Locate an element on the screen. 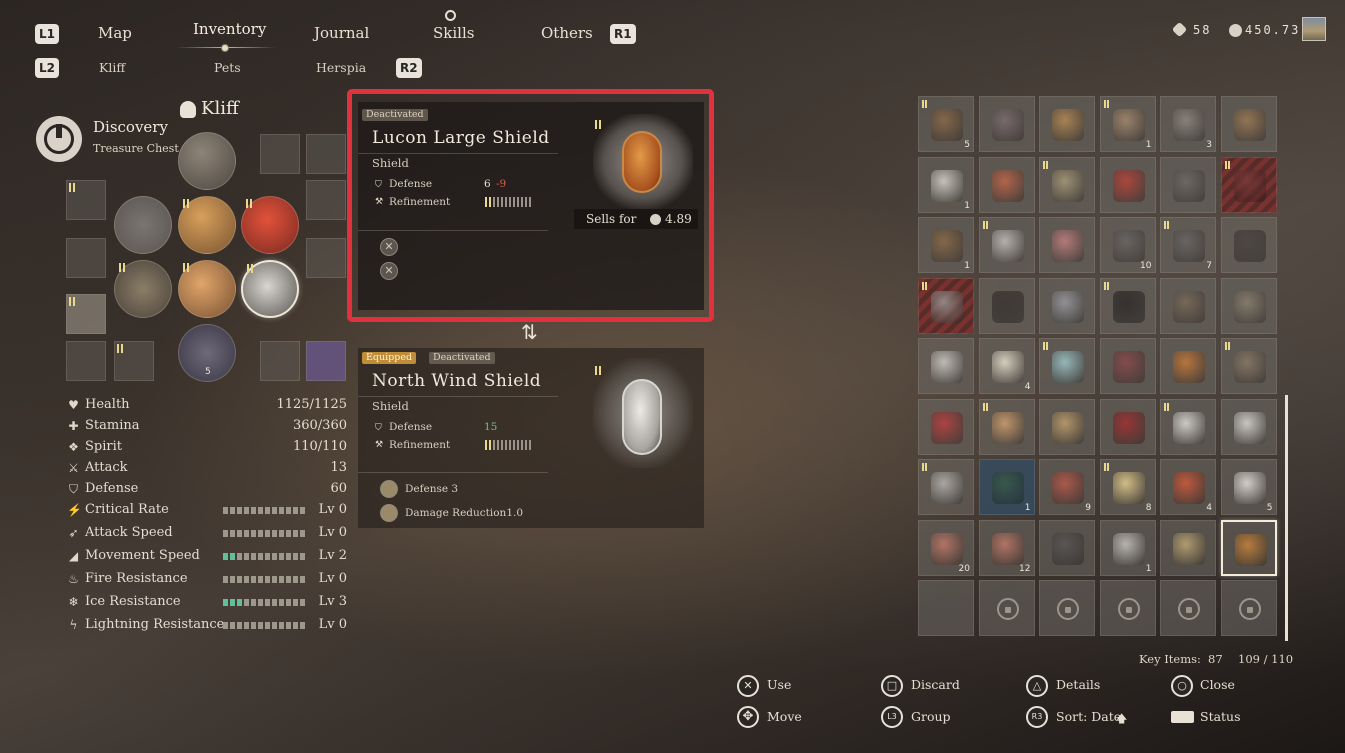 This screenshot has height=753, width=1345. tab-skills: Skills is located at coordinates (453, 33).